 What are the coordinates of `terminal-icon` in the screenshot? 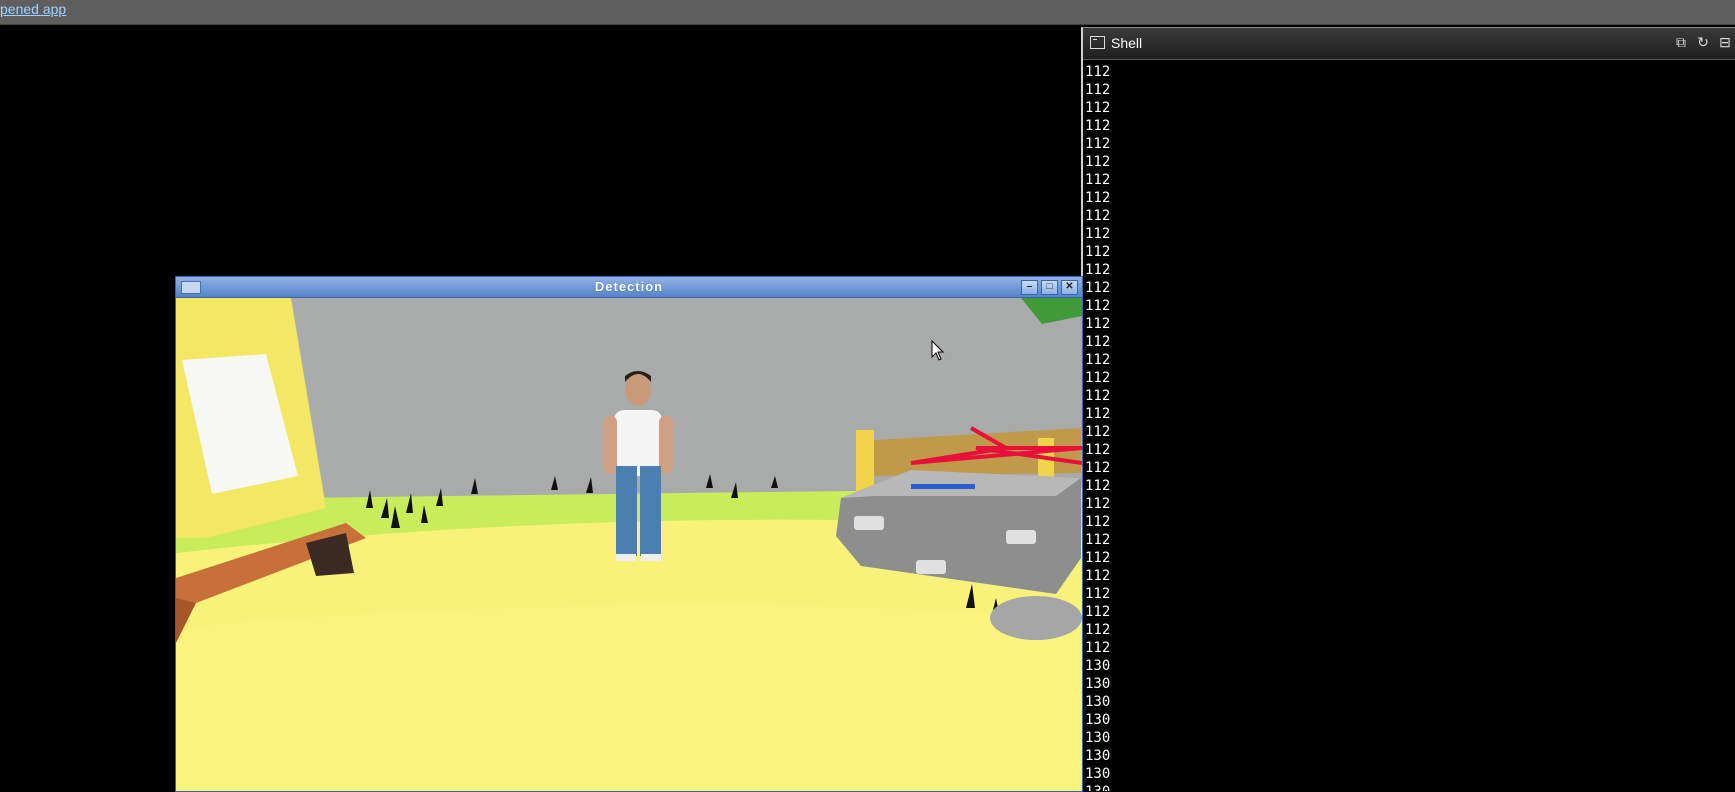 It's located at (1097, 42).